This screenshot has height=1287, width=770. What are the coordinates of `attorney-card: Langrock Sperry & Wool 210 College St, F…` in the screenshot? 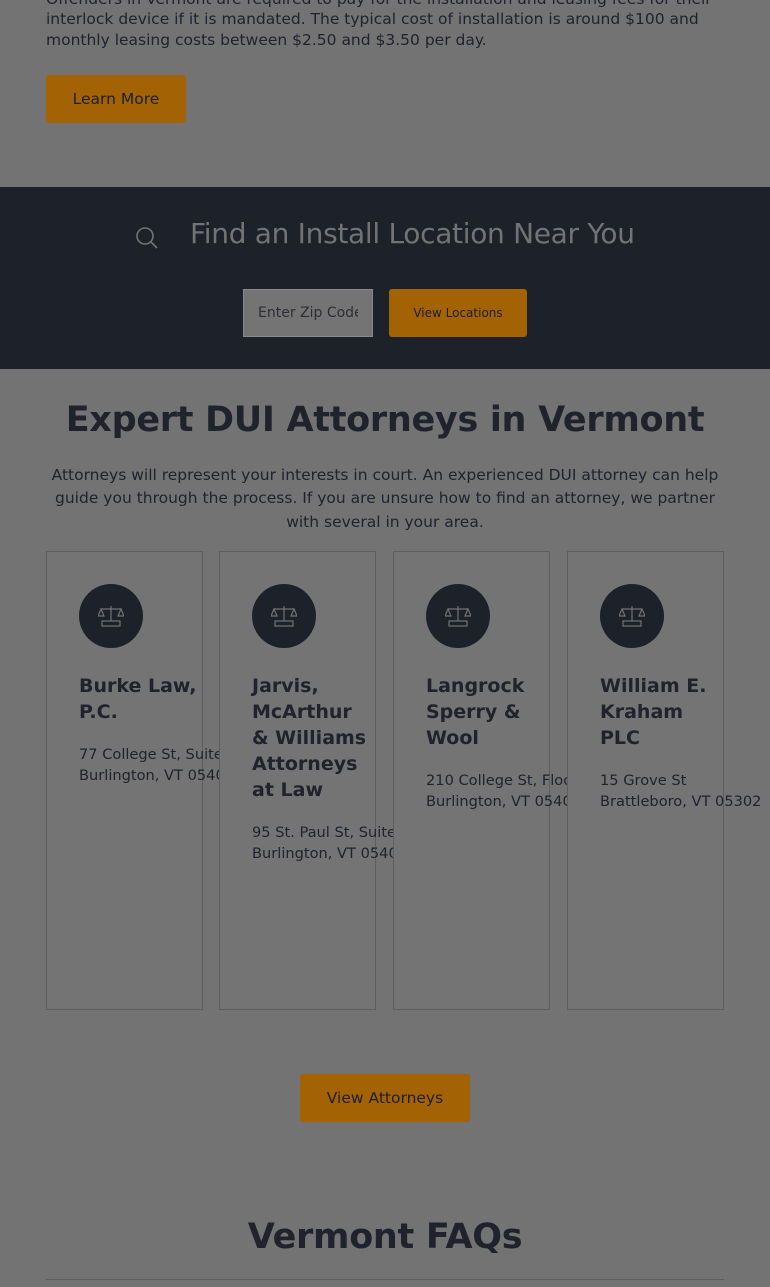 It's located at (493, 780).